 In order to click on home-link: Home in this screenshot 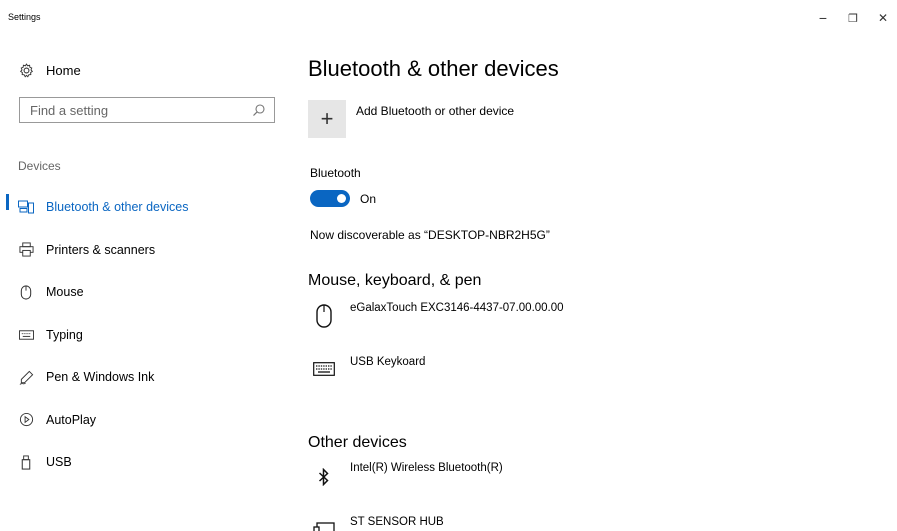, I will do `click(49, 70)`.